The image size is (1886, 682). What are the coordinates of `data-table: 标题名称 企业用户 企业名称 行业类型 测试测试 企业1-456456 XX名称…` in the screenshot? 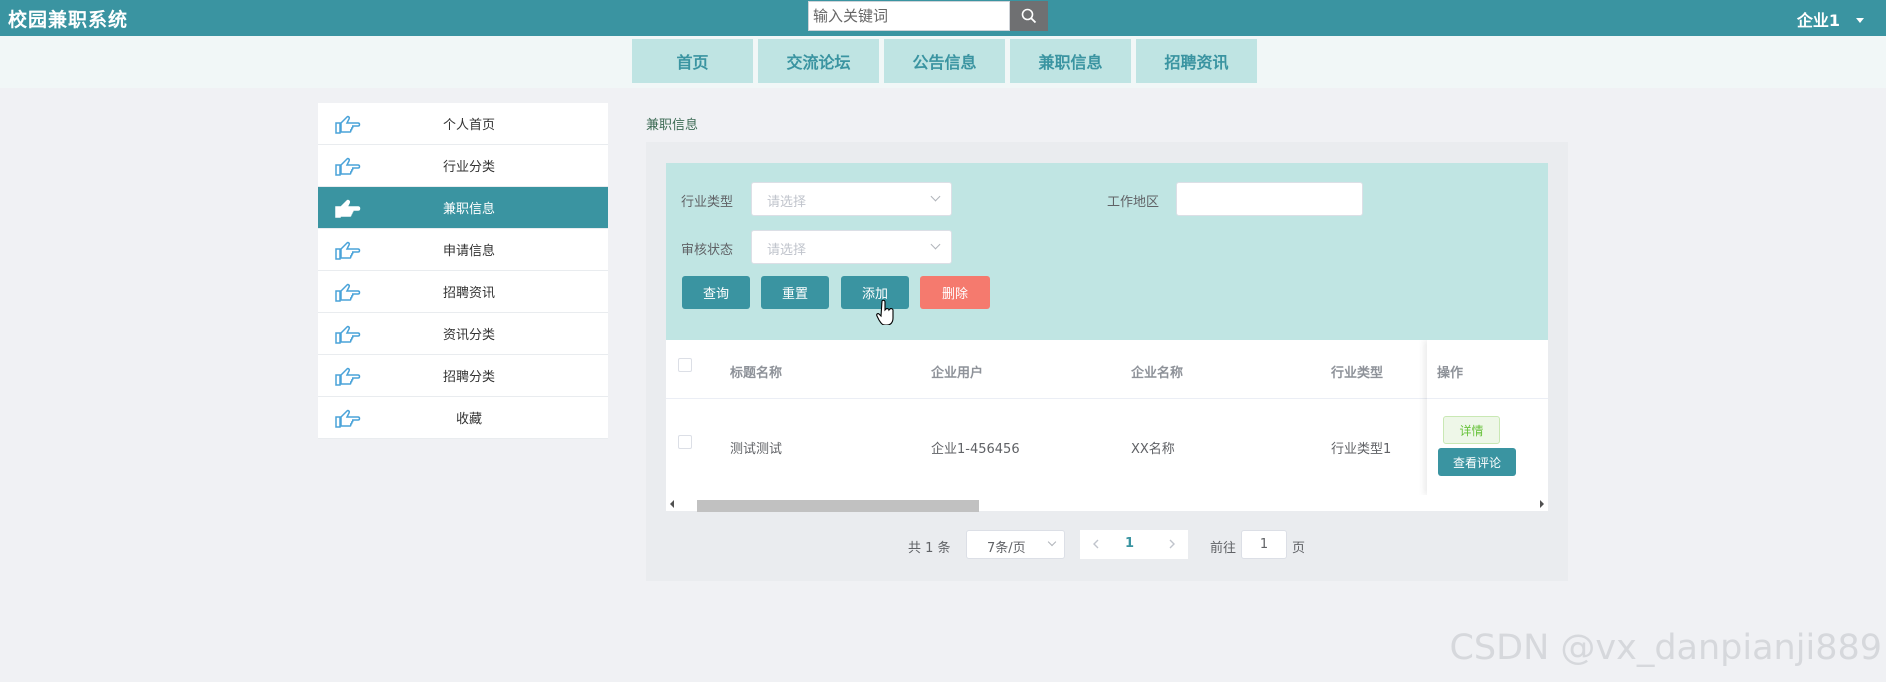 It's located at (1107, 417).